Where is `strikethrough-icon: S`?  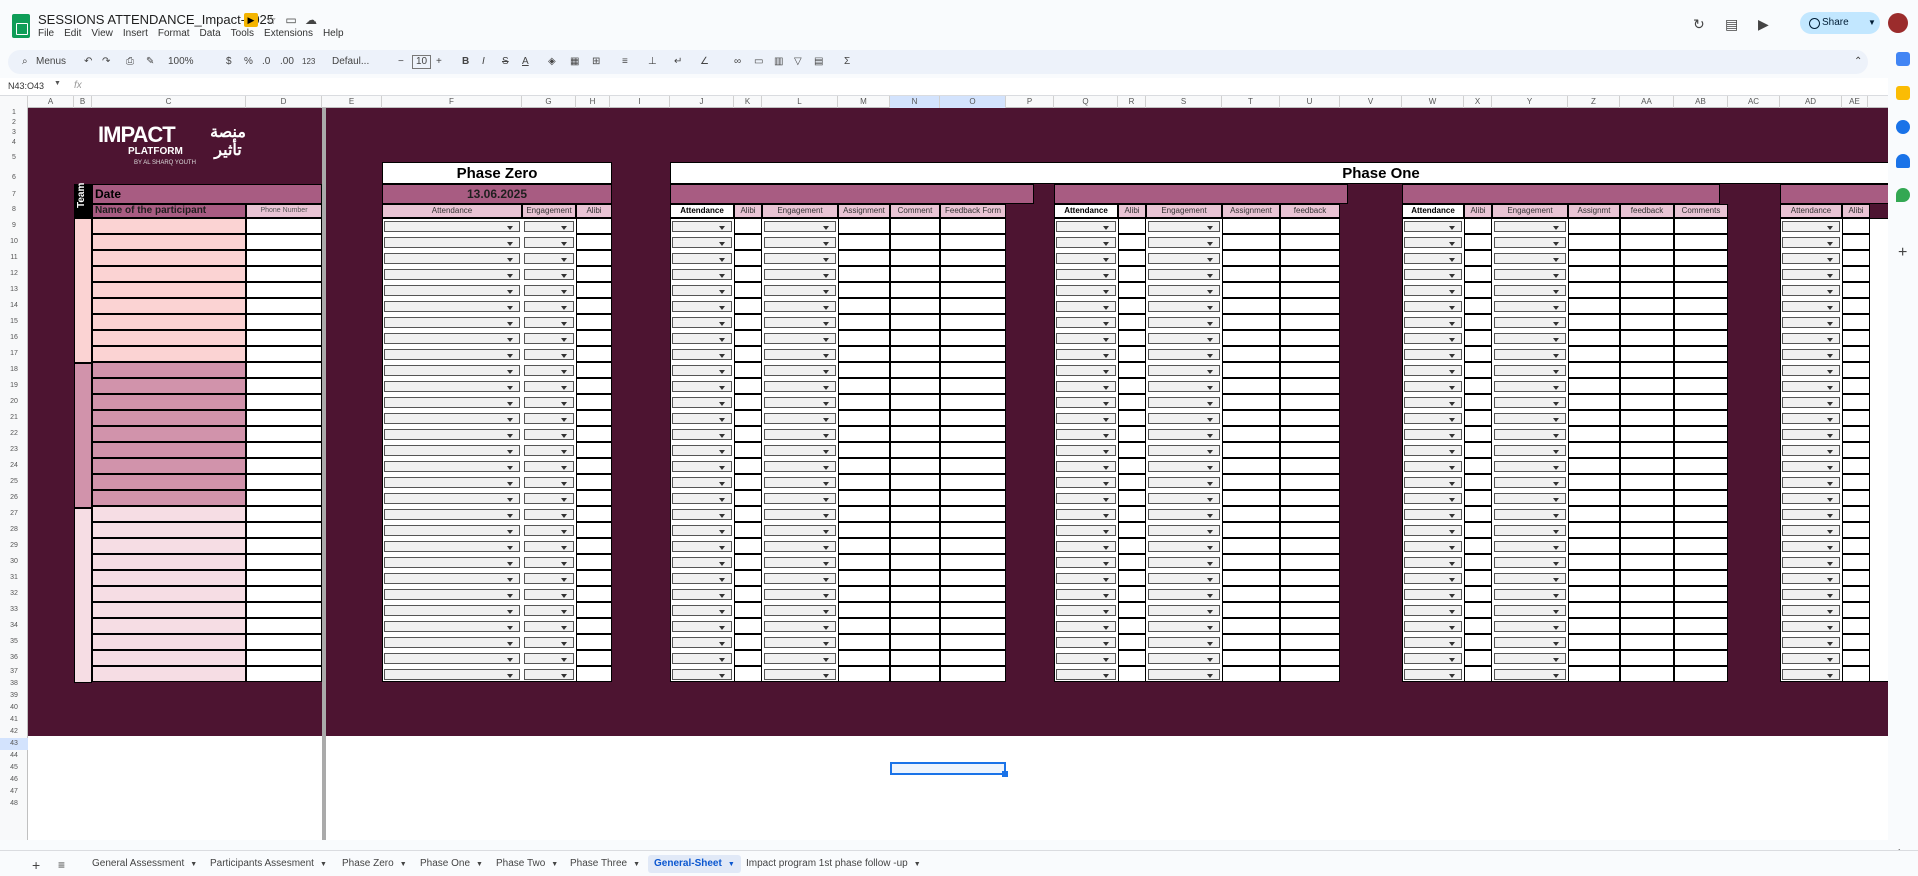 strikethrough-icon: S is located at coordinates (505, 62).